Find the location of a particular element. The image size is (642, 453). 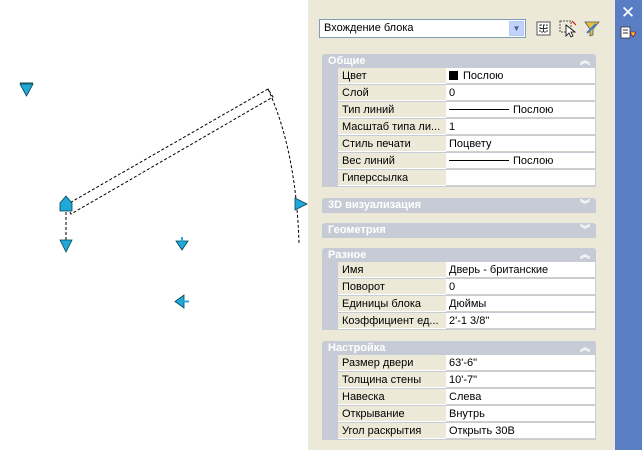

property-value: Внутрь is located at coordinates (520, 414).